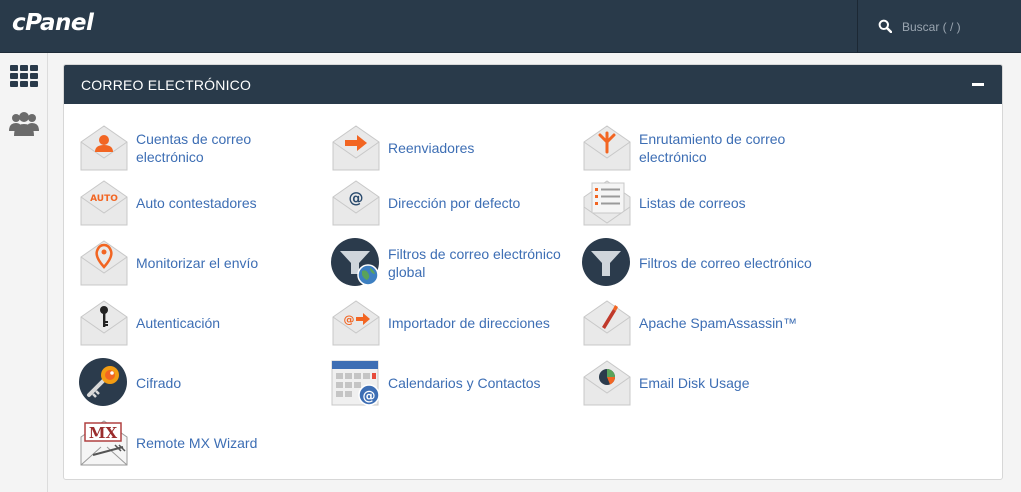 This screenshot has height=492, width=1021. I want to click on calendars-contacts-icon: @, so click(355, 383).